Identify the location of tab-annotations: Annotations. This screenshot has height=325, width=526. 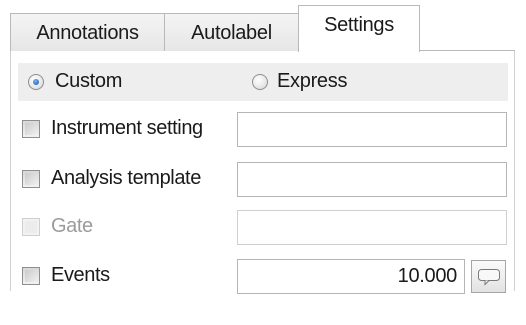
(87, 32).